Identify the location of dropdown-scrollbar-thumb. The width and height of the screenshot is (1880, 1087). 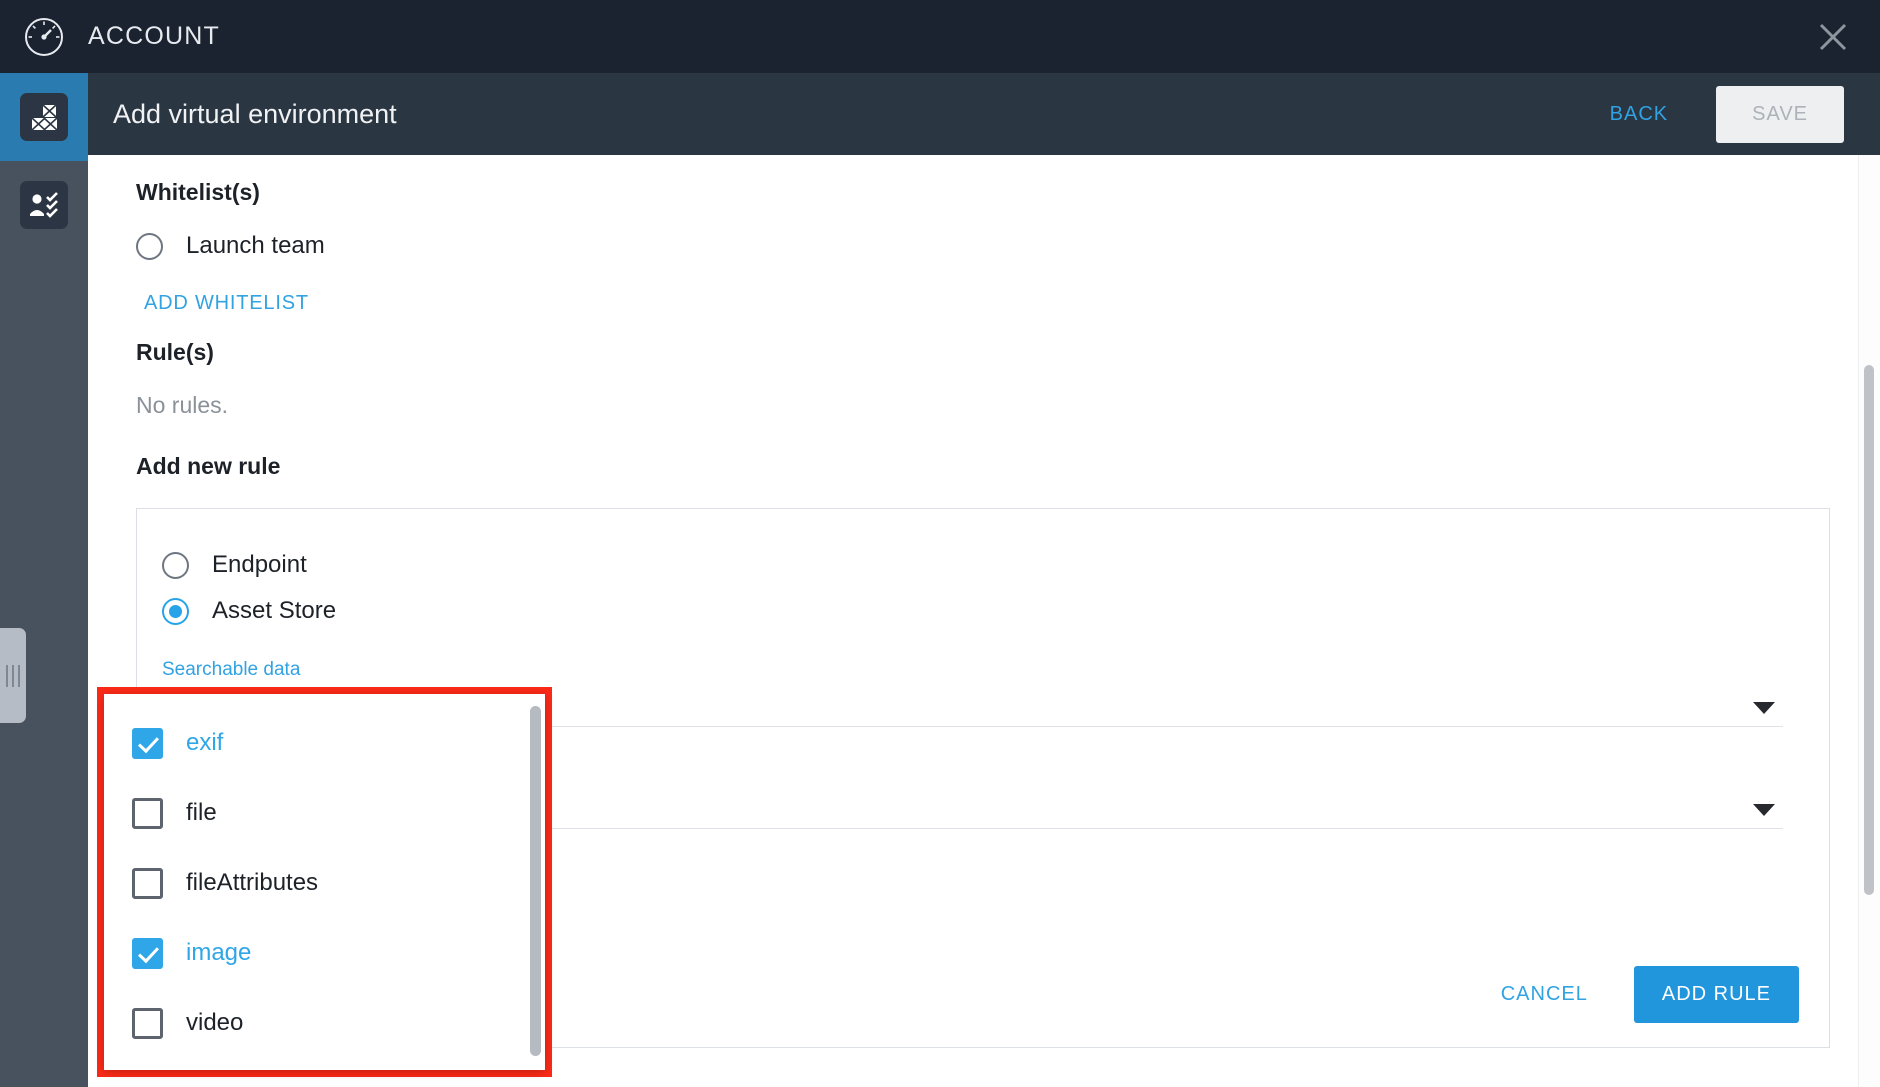
(535, 881).